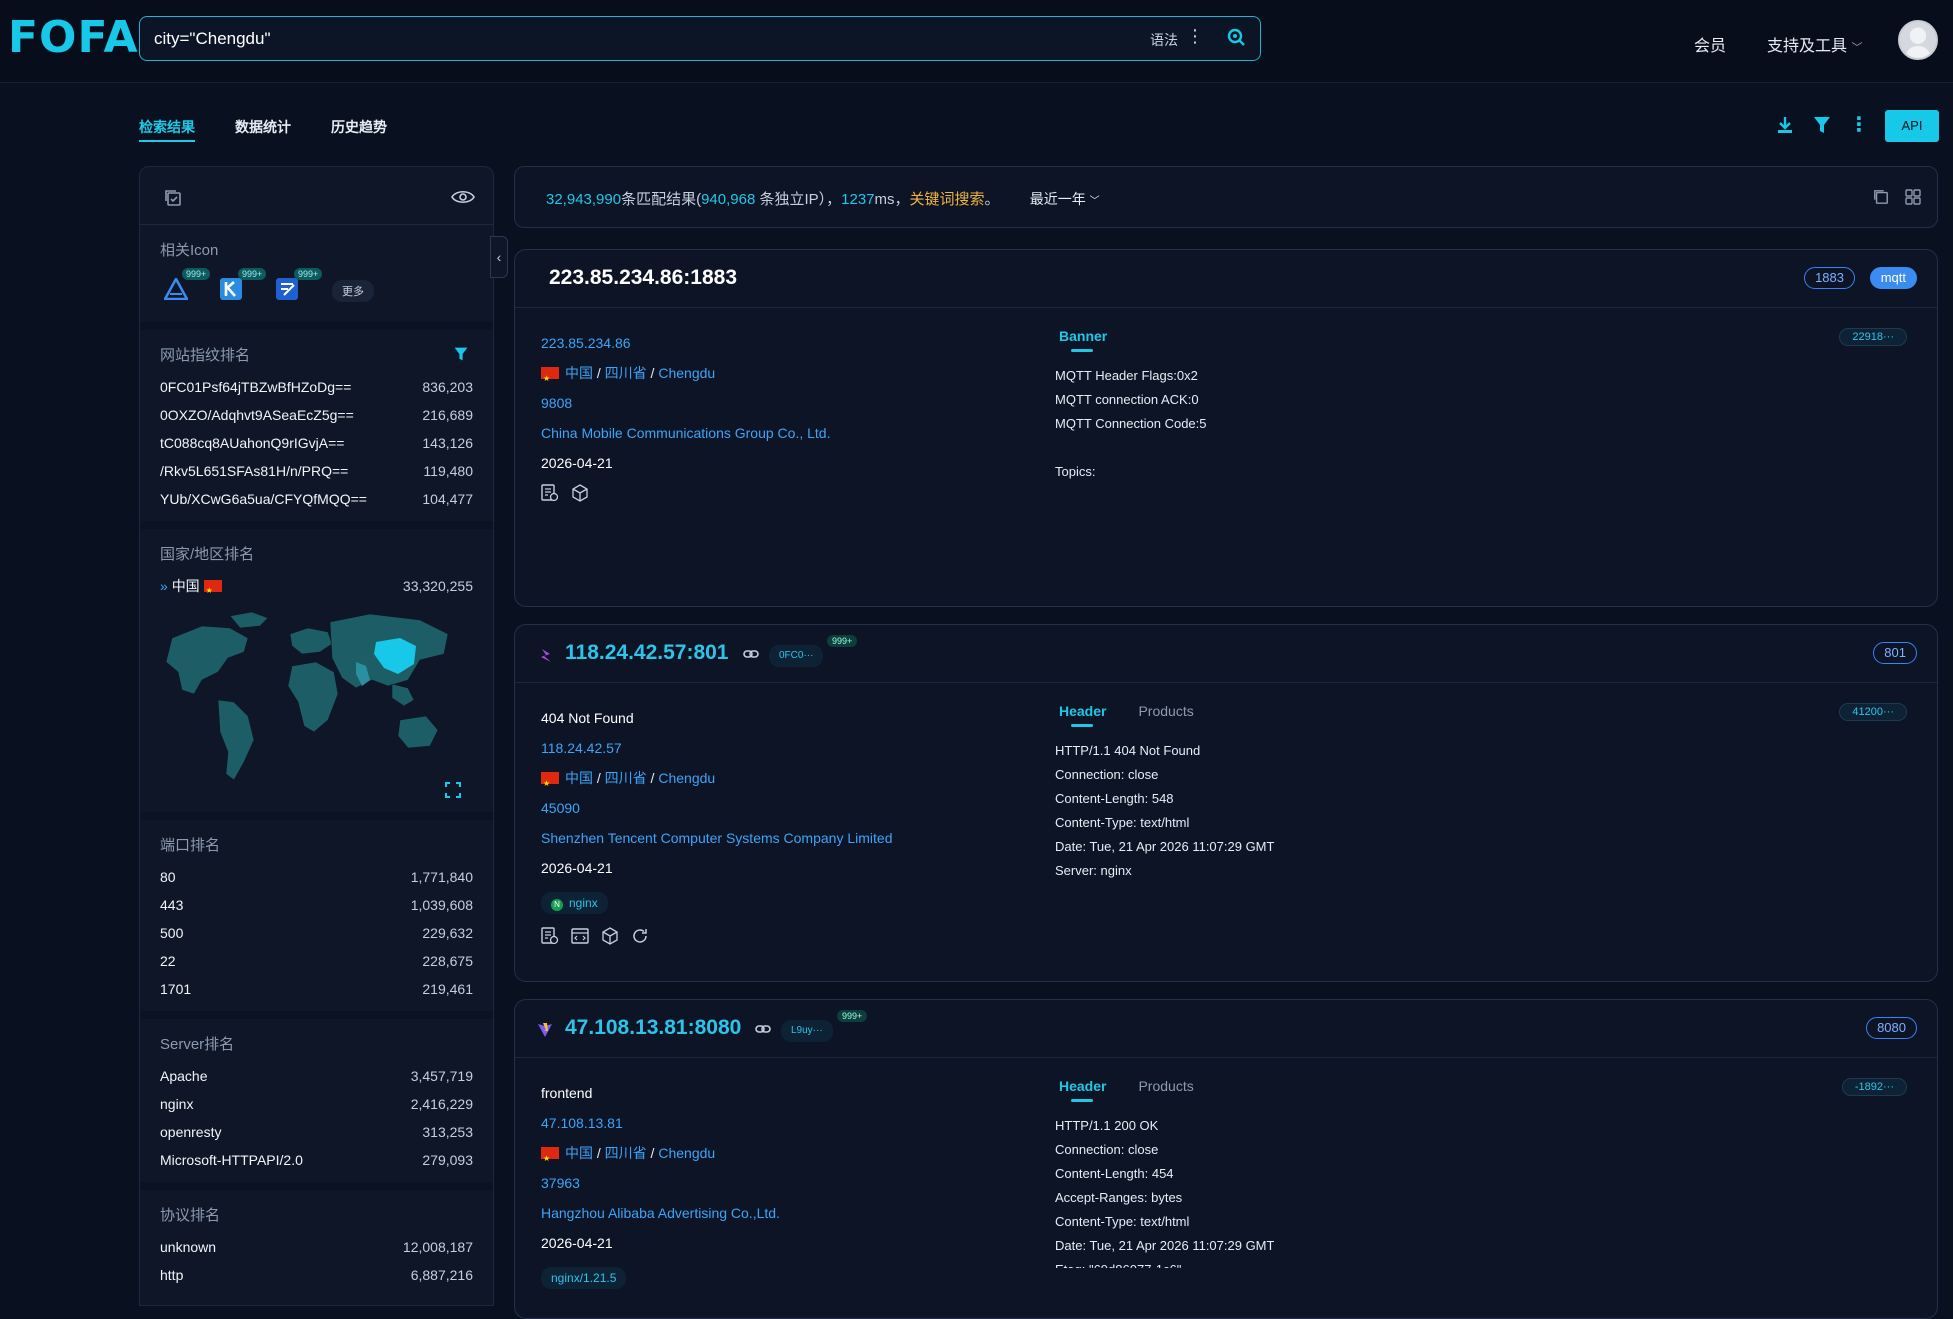 This screenshot has width=1953, height=1319. Describe the element at coordinates (647, 653) in the screenshot. I see `result-title: 118.24.42.57:801` at that location.